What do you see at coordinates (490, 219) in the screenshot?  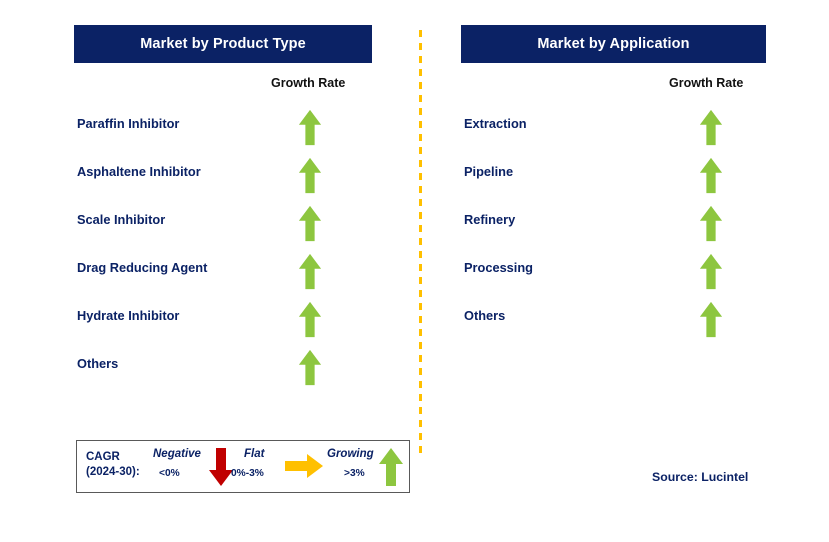 I see `segment-label: Refinery` at bounding box center [490, 219].